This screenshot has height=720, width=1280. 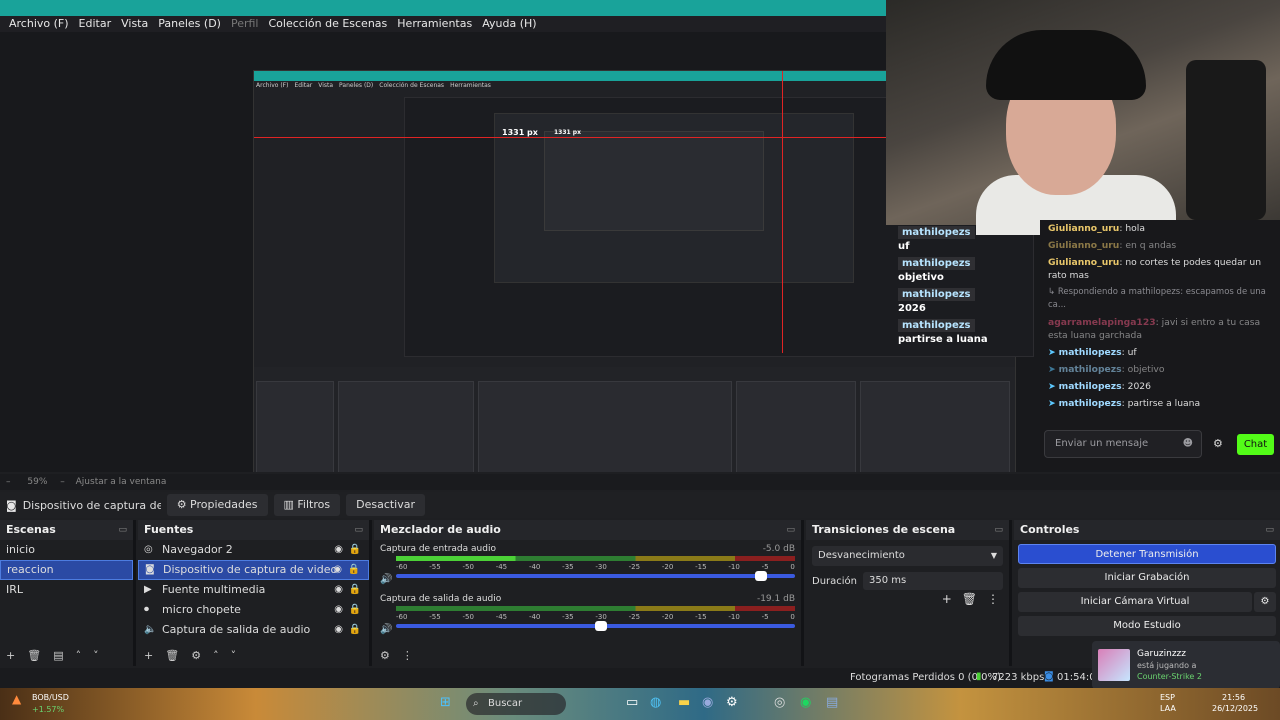 I want to click on scene-label: reaccion, so click(x=30, y=569).